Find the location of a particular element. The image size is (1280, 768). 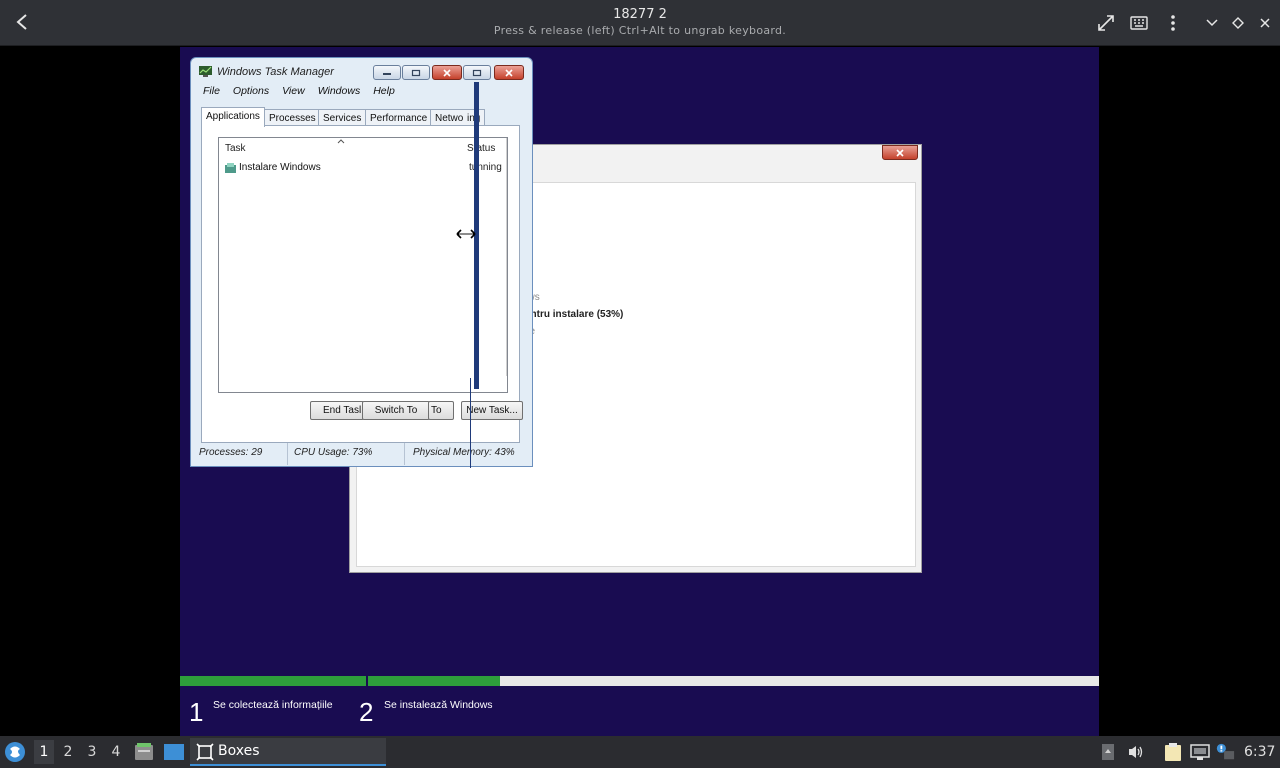

list-divider is located at coordinates (506, 257).